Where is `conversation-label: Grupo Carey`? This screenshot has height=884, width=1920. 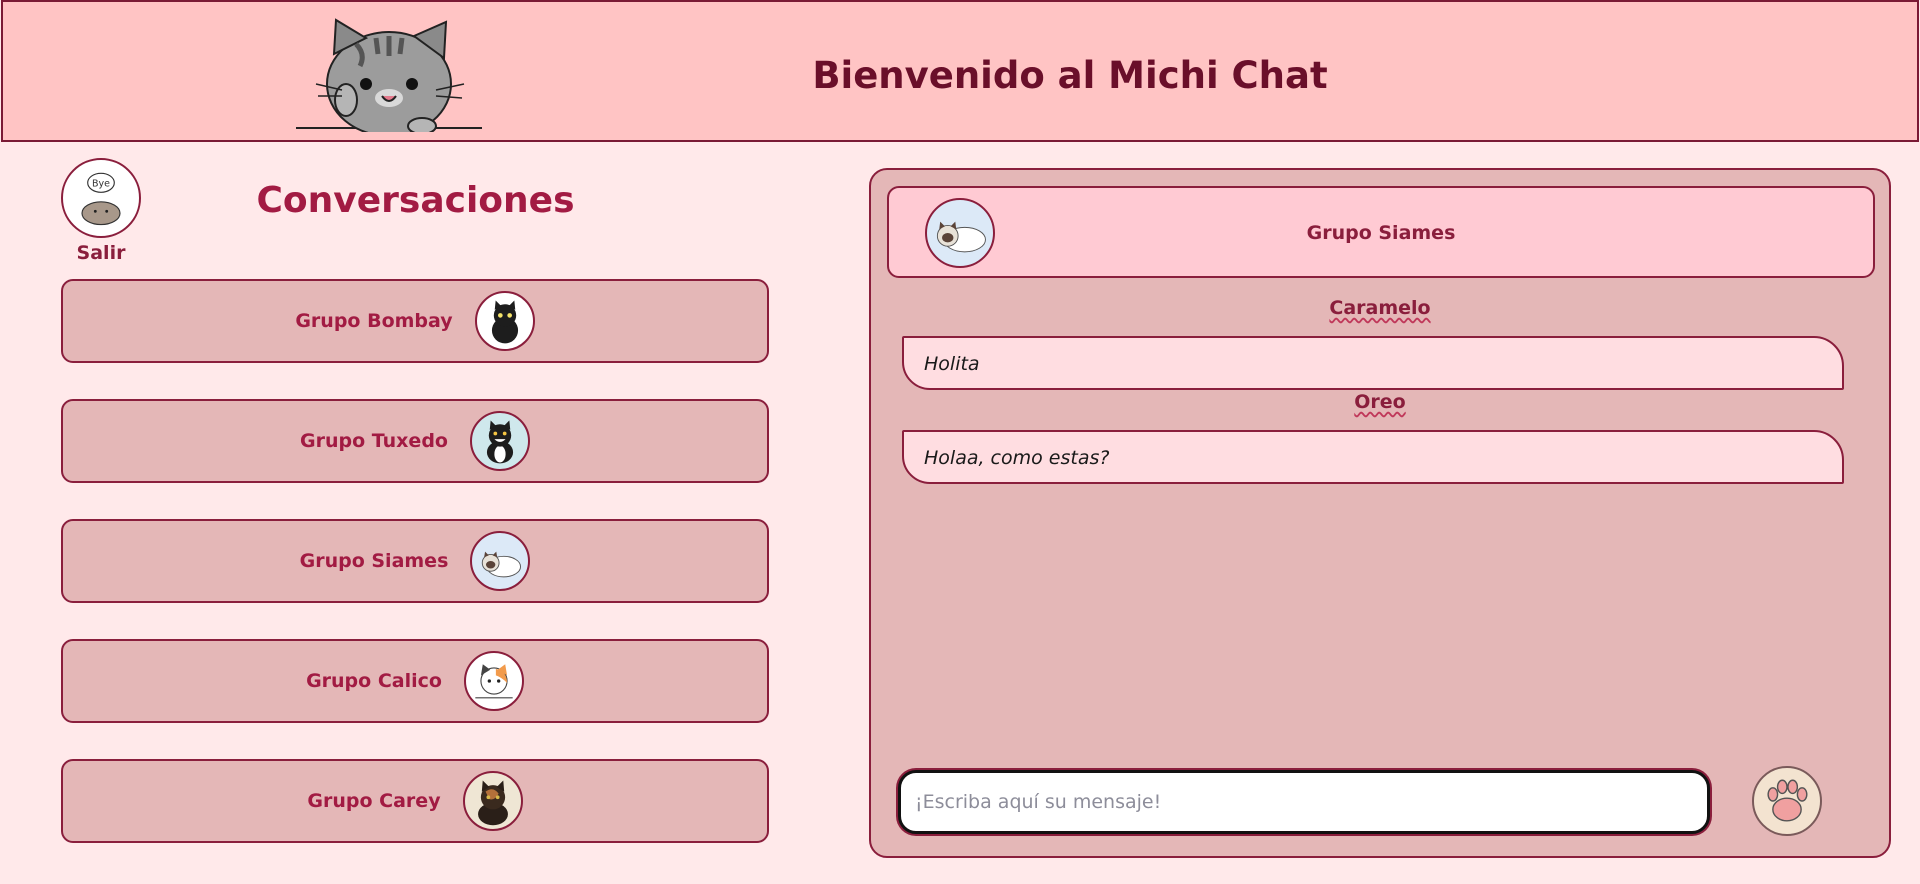
conversation-label: Grupo Carey is located at coordinates (373, 801).